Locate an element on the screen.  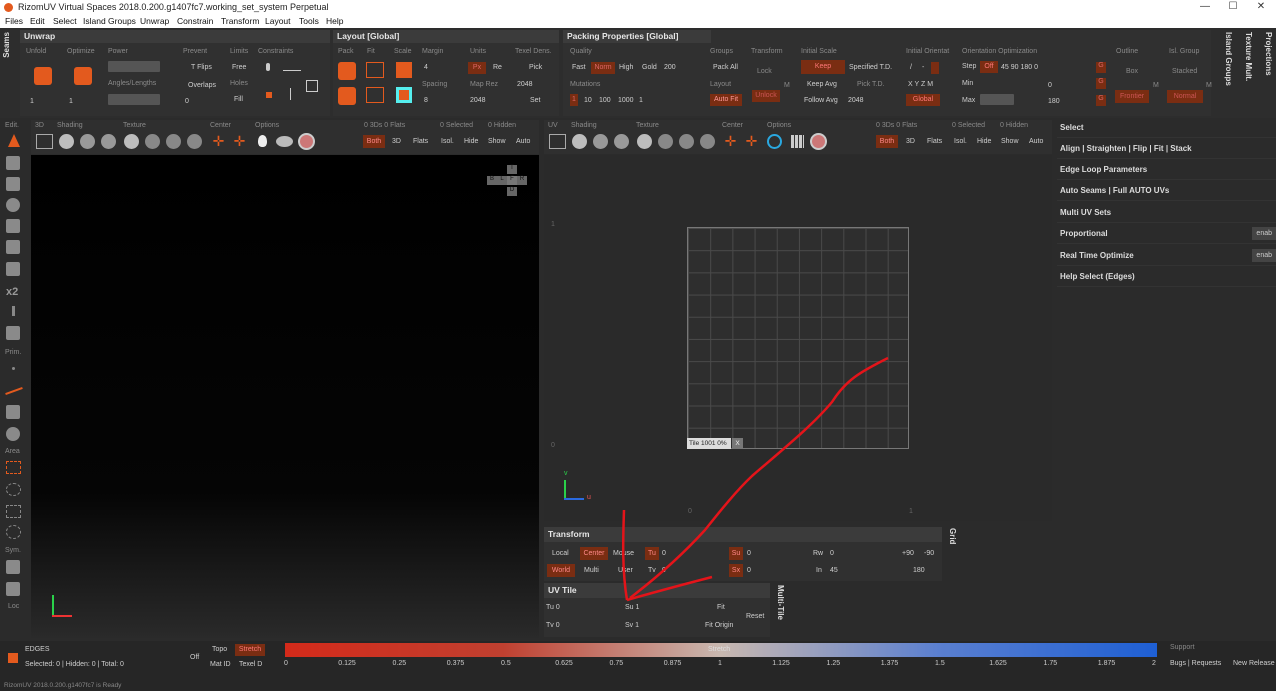
transform-su-value: 0 is located at coordinates (749, 553).